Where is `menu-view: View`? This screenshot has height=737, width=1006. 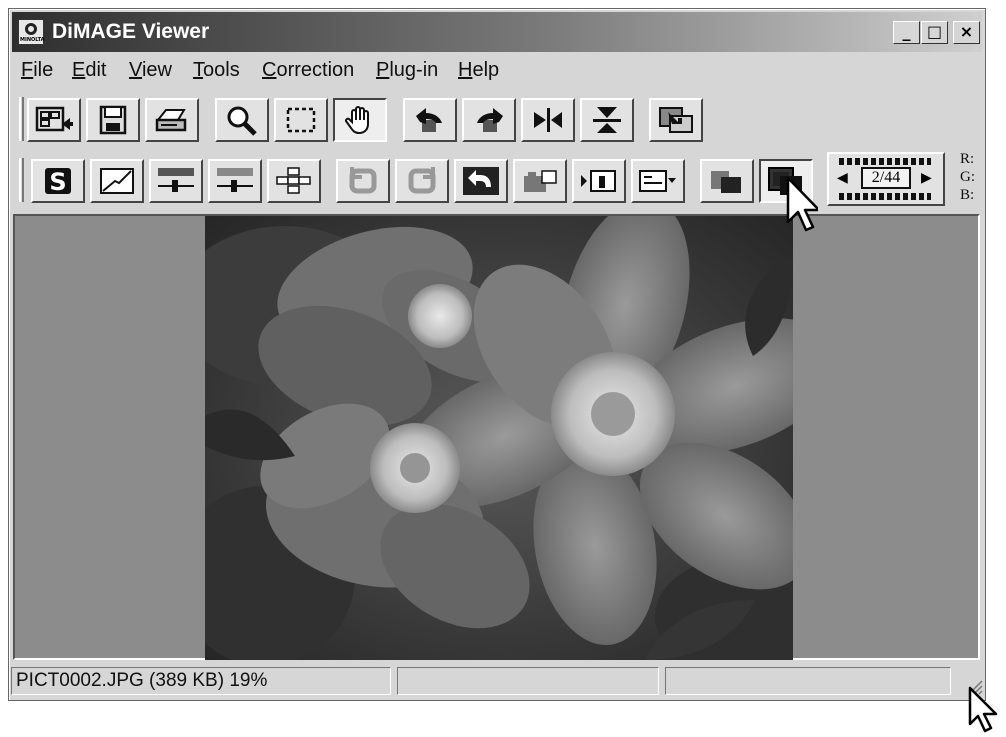 menu-view: View is located at coordinates (150, 70).